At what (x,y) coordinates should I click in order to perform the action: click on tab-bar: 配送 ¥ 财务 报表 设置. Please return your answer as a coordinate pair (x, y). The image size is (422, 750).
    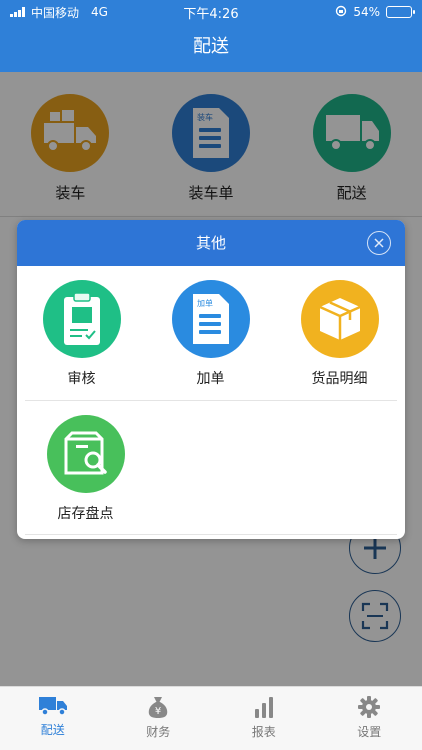
    Looking at the image, I should click on (211, 718).